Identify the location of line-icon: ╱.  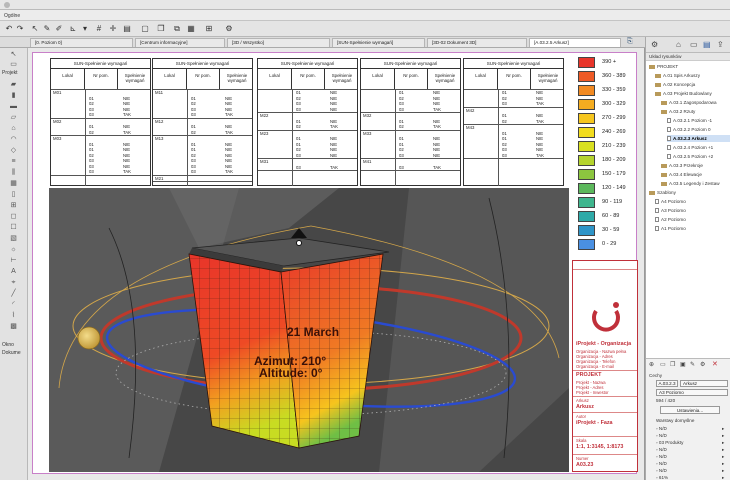
(13, 293).